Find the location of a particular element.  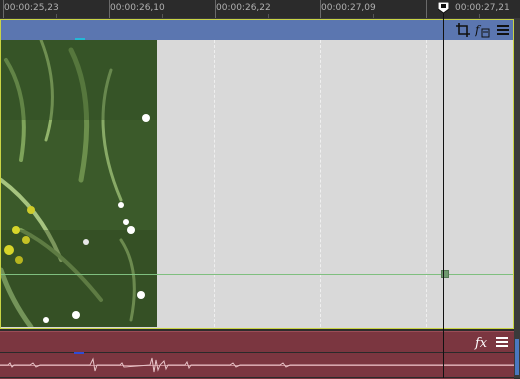

svg-text: fx is located at coordinates (481, 343).